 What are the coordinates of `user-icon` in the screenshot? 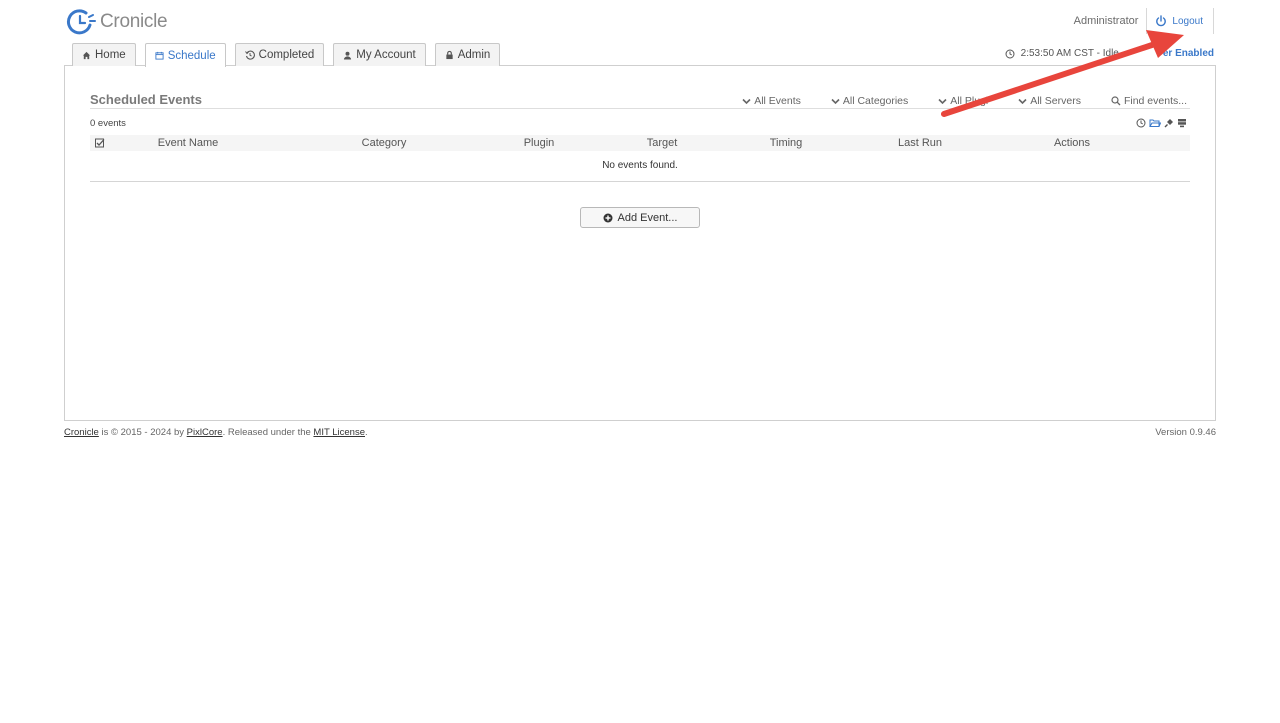 It's located at (348, 55).